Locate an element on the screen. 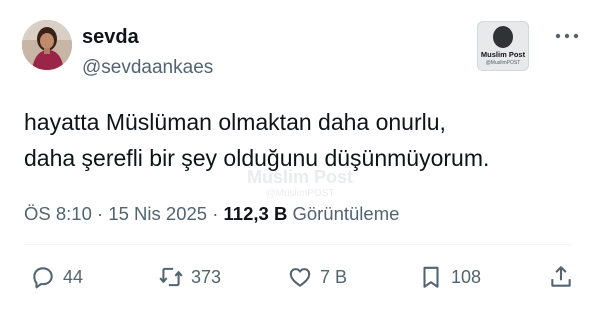  share-button is located at coordinates (561, 277).